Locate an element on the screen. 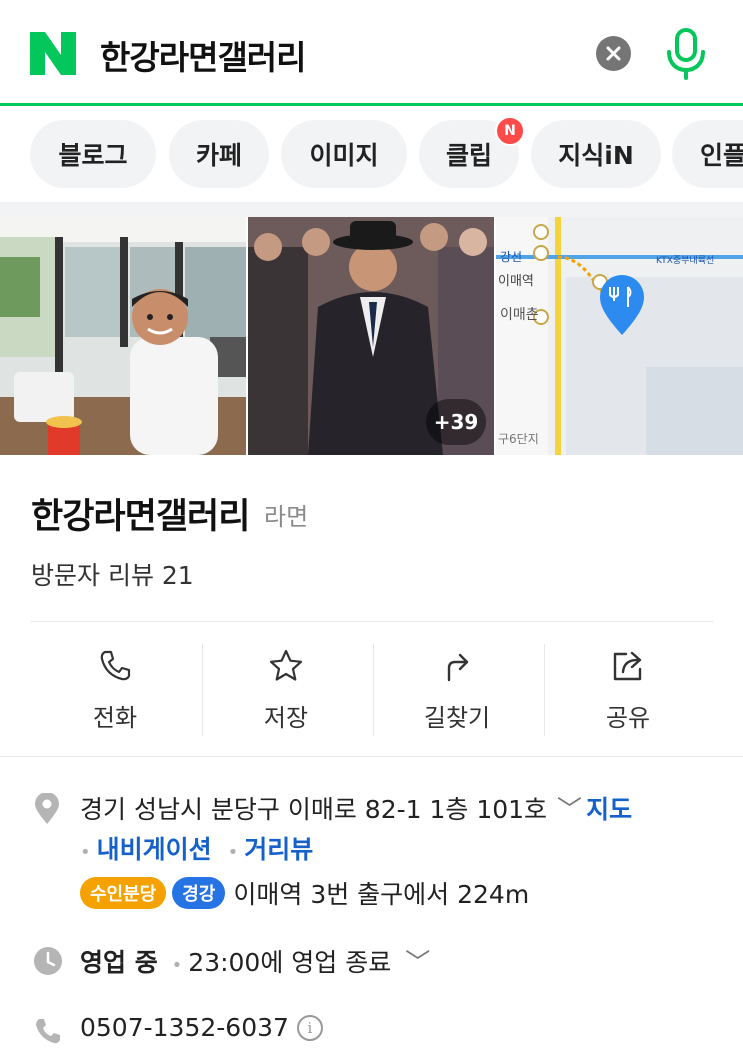 The height and width of the screenshot is (1063, 743). share-icon is located at coordinates (627, 666).